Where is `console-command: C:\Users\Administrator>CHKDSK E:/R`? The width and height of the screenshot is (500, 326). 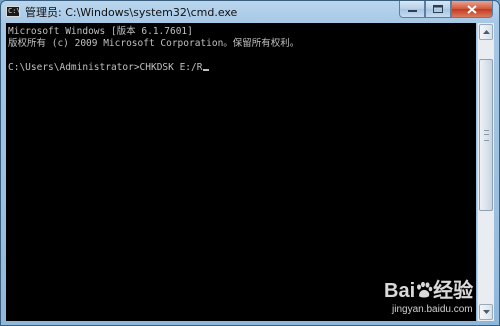
console-command: C:\Users\Administrator>CHKDSK E:/R is located at coordinates (105, 67).